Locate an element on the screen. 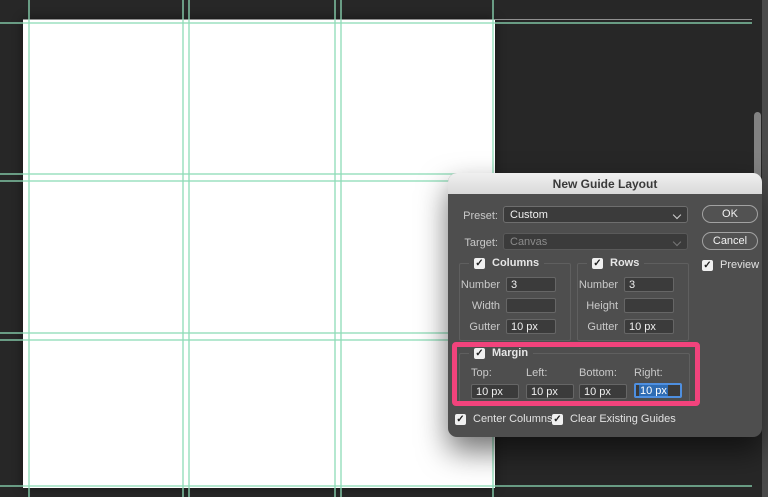  selected-text: 10 px is located at coordinates (653, 391).